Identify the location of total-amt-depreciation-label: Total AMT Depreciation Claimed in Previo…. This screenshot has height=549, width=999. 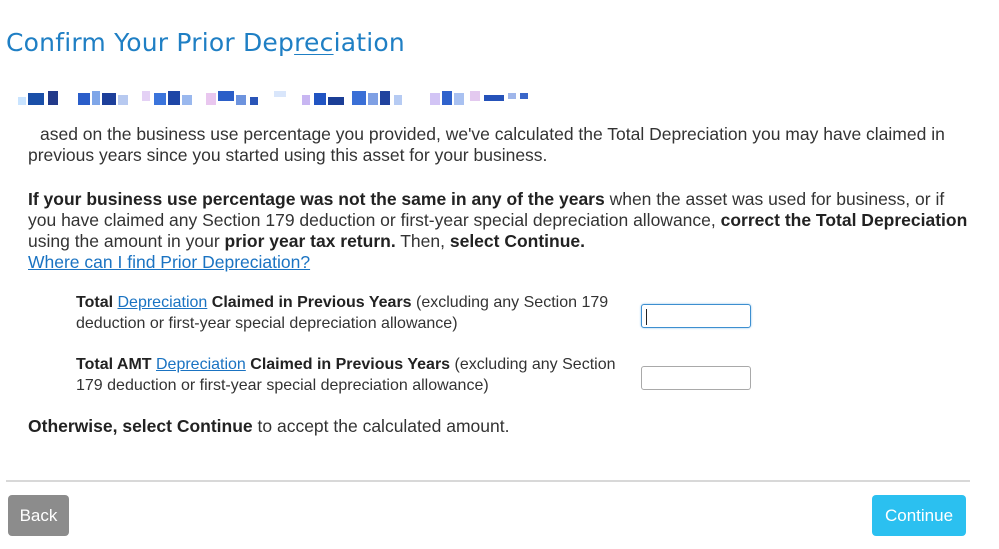
(346, 375).